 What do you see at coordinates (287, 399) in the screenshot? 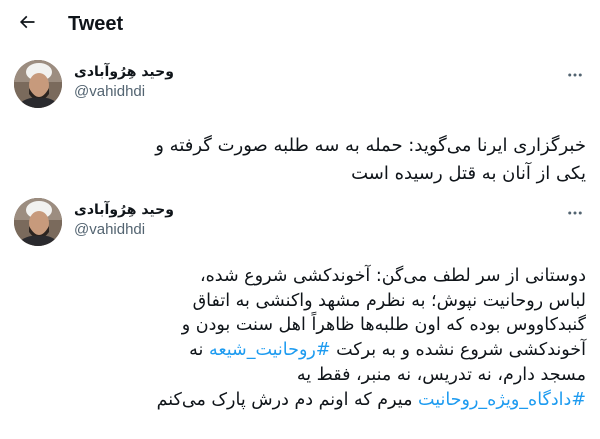
I see `tweet-text-segment: میرم که اونم دم درش پارک می‌کنم` at bounding box center [287, 399].